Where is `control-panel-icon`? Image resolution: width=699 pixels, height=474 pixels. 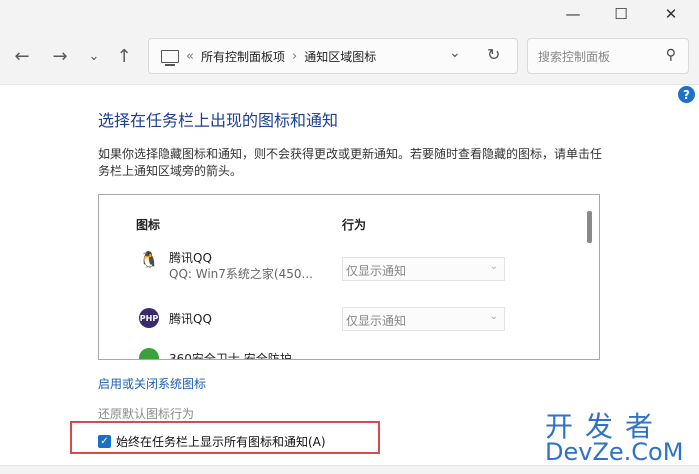 control-panel-icon is located at coordinates (170, 58).